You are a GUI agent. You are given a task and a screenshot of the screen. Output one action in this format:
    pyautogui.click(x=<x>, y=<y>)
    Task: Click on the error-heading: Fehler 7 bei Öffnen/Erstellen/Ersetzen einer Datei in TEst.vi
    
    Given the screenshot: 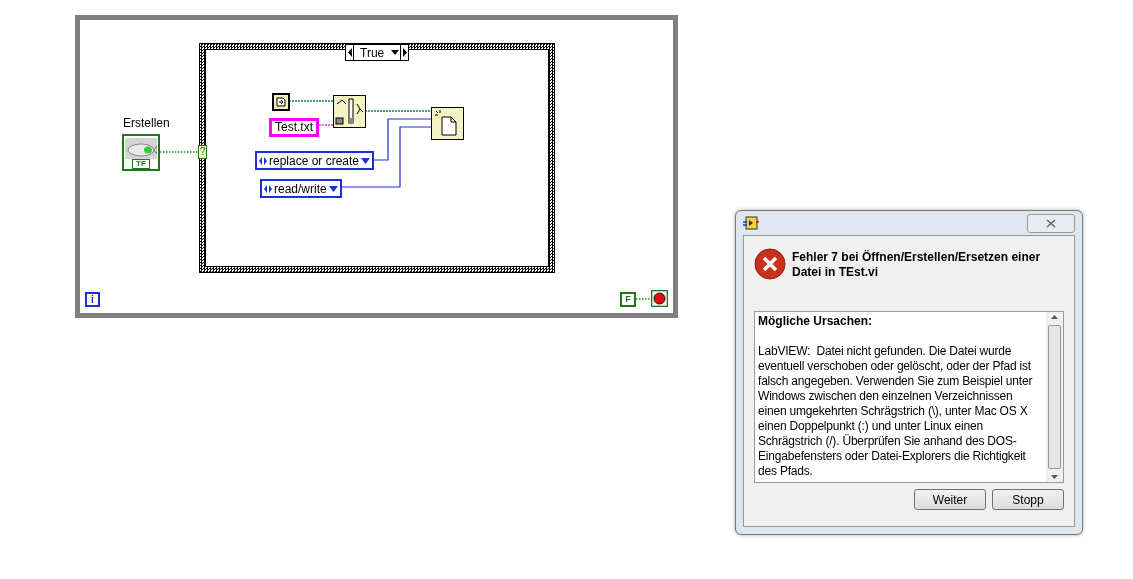 What is the action you would take?
    pyautogui.click(x=917, y=264)
    